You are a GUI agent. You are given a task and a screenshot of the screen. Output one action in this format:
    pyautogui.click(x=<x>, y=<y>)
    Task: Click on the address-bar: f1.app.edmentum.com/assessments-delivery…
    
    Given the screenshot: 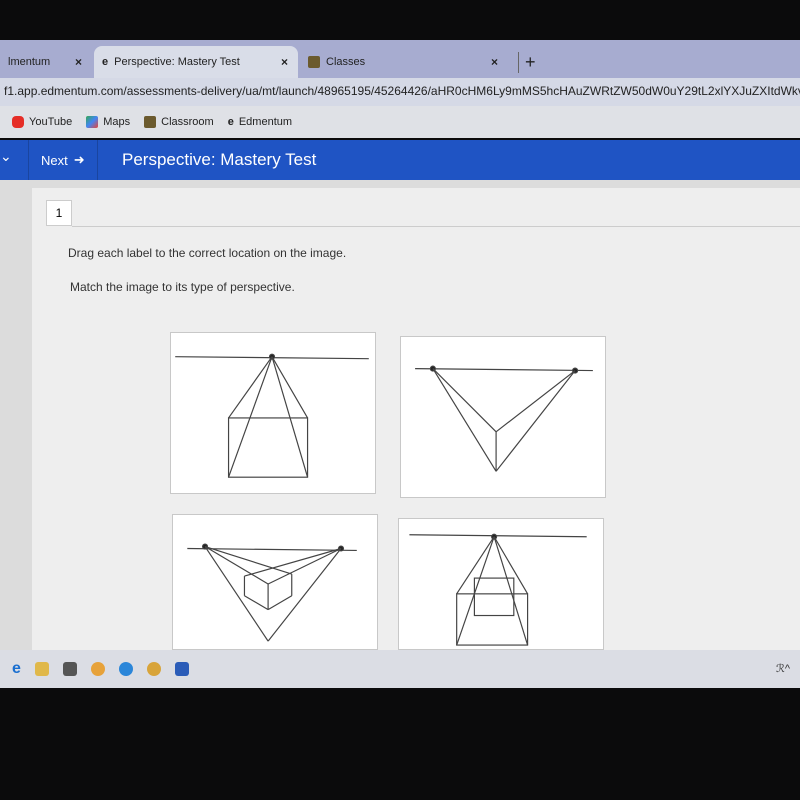 What is the action you would take?
    pyautogui.click(x=400, y=92)
    